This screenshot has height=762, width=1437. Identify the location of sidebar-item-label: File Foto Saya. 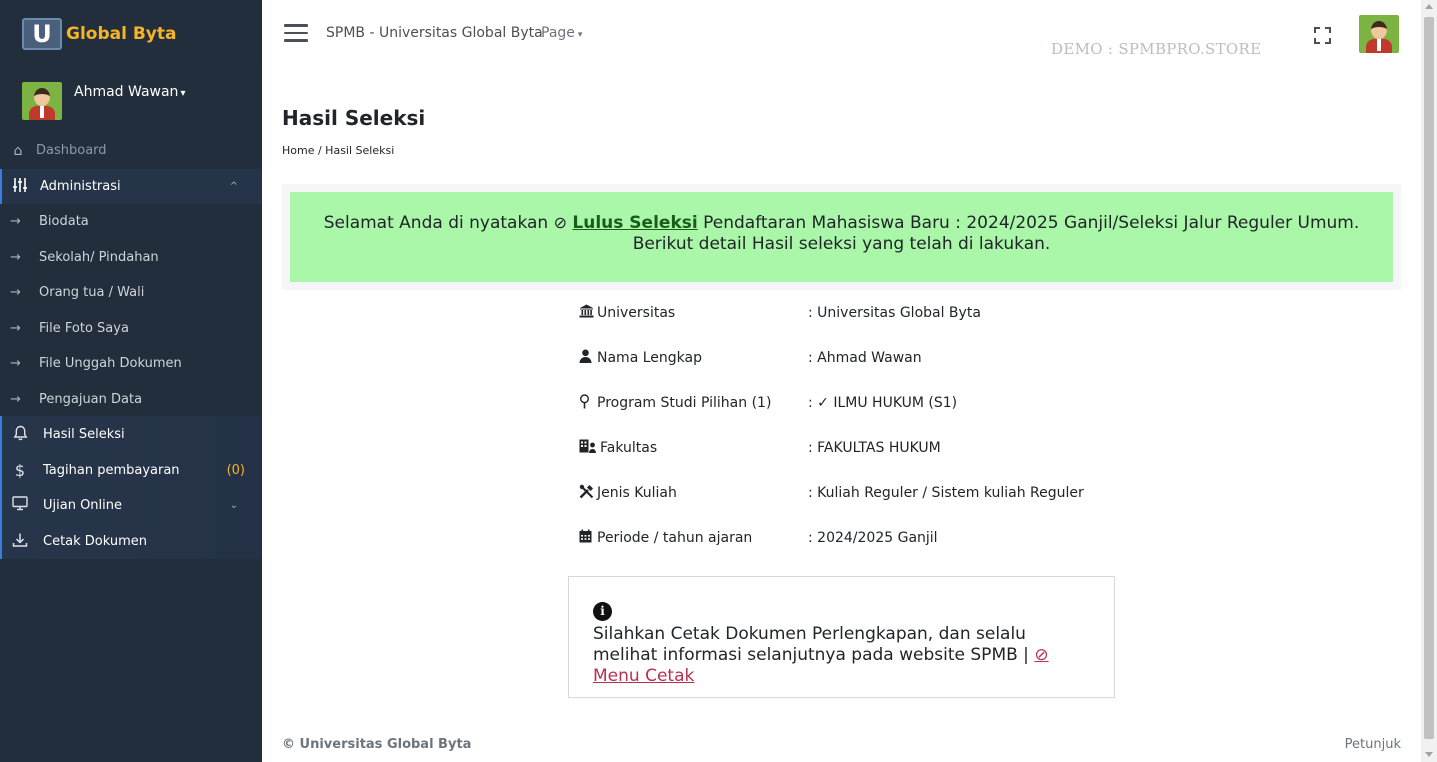
(84, 328).